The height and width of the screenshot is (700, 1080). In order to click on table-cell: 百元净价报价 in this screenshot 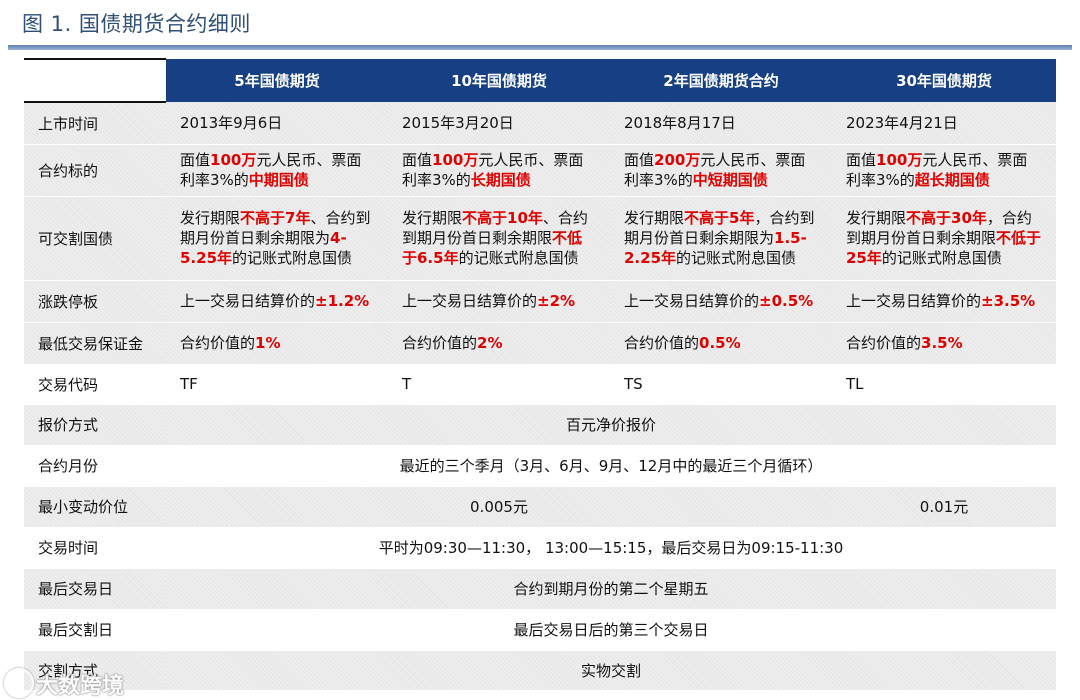, I will do `click(611, 425)`.